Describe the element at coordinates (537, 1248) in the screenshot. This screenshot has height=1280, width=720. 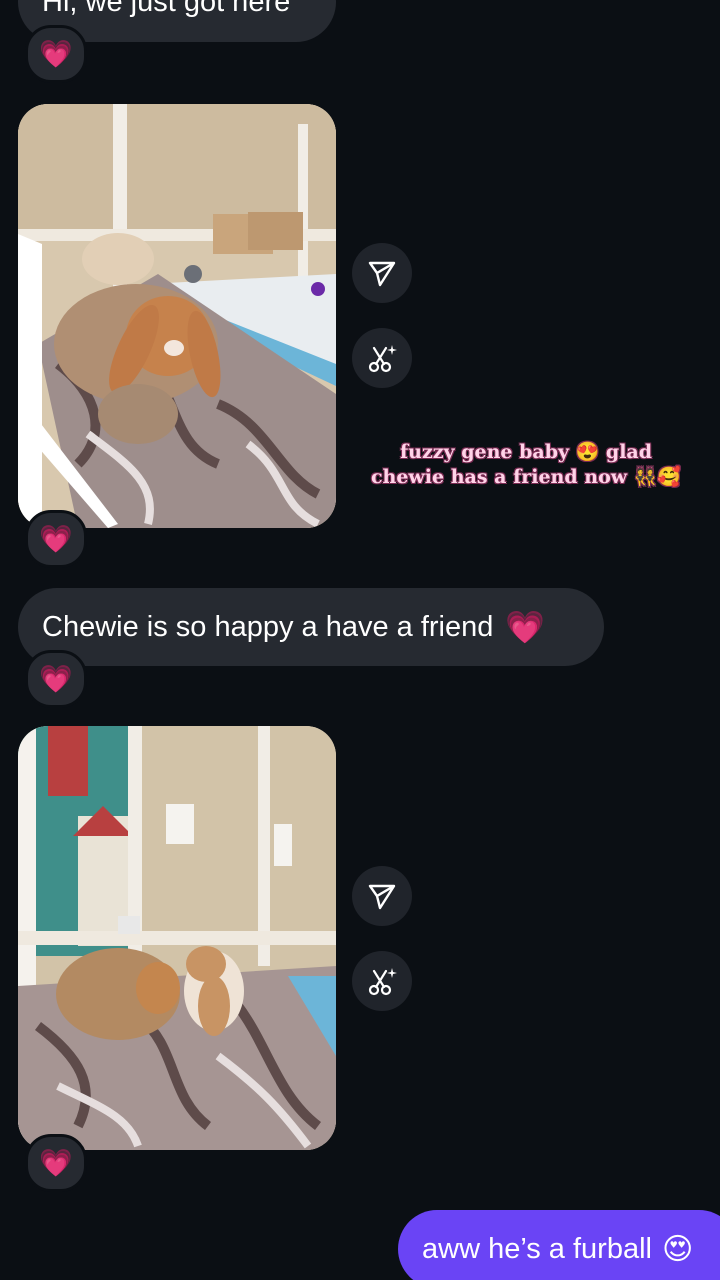
I see `message-text: aww he’s a furball` at that location.